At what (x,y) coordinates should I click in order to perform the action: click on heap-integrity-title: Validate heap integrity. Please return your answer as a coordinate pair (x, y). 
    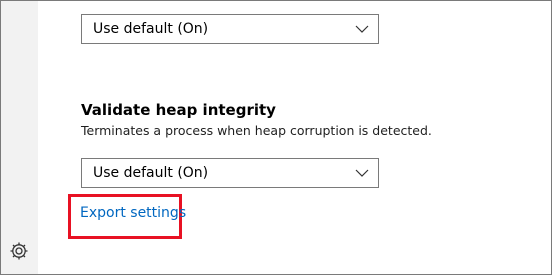
    Looking at the image, I should click on (178, 110).